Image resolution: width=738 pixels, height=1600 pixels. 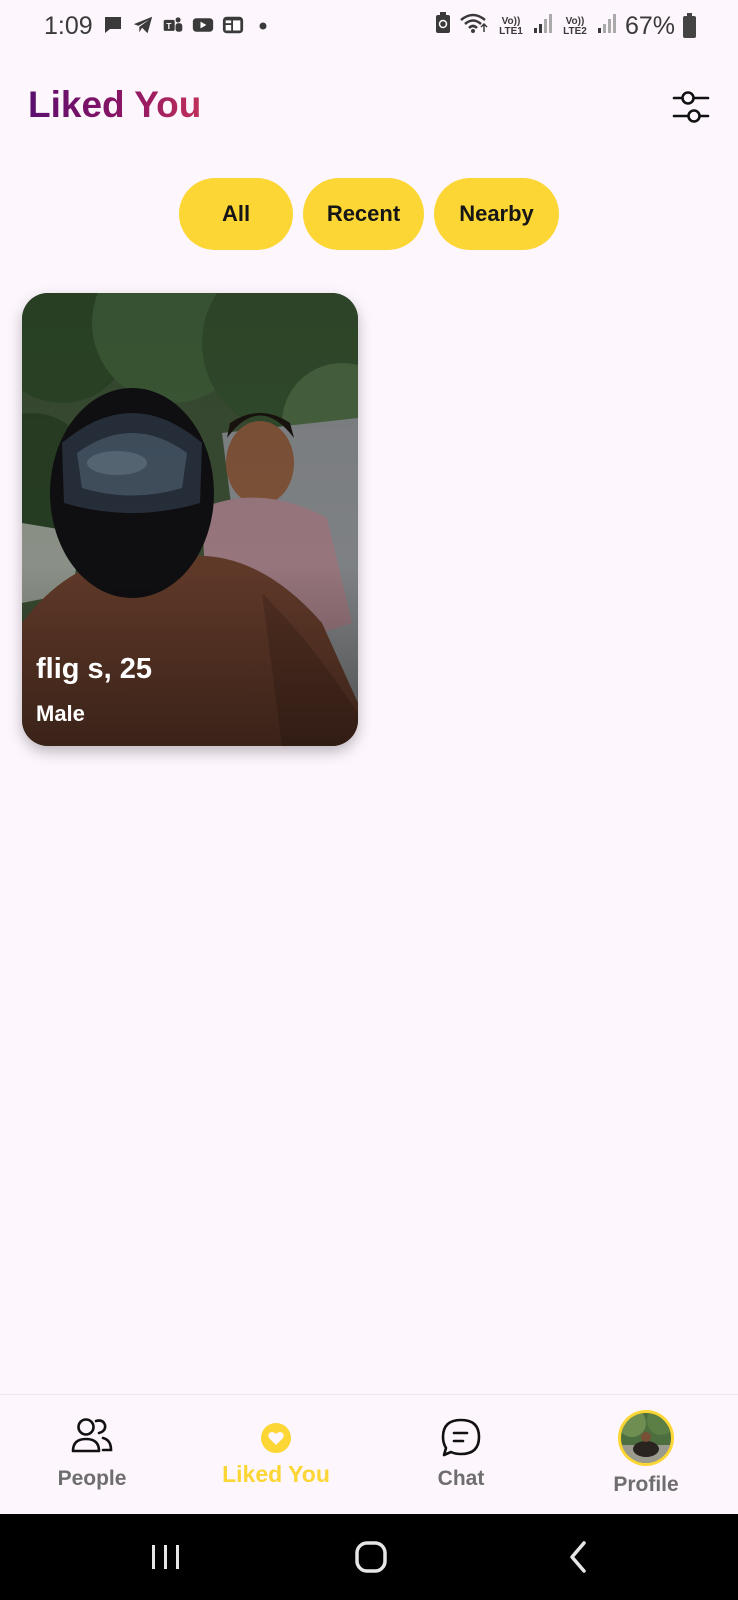 I want to click on nav-profile: Profile, so click(x=646, y=1455).